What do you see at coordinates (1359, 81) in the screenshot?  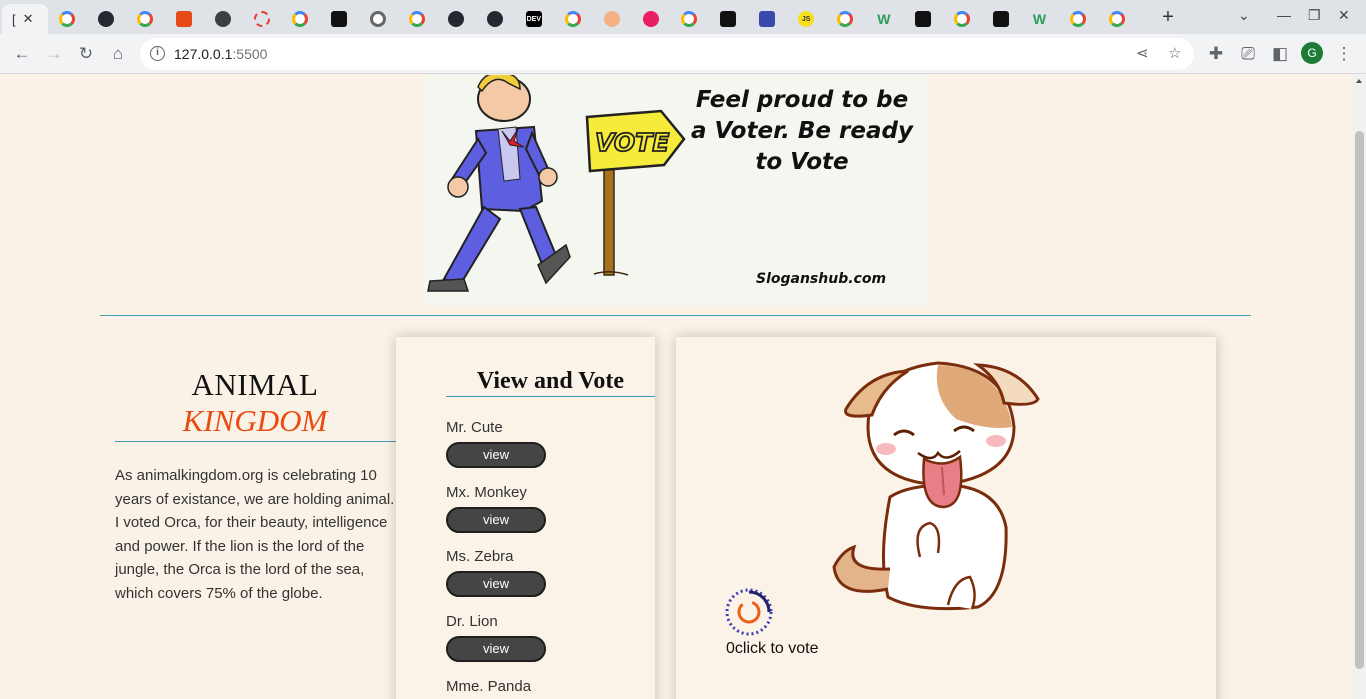 I see `scroll-up-icon` at bounding box center [1359, 81].